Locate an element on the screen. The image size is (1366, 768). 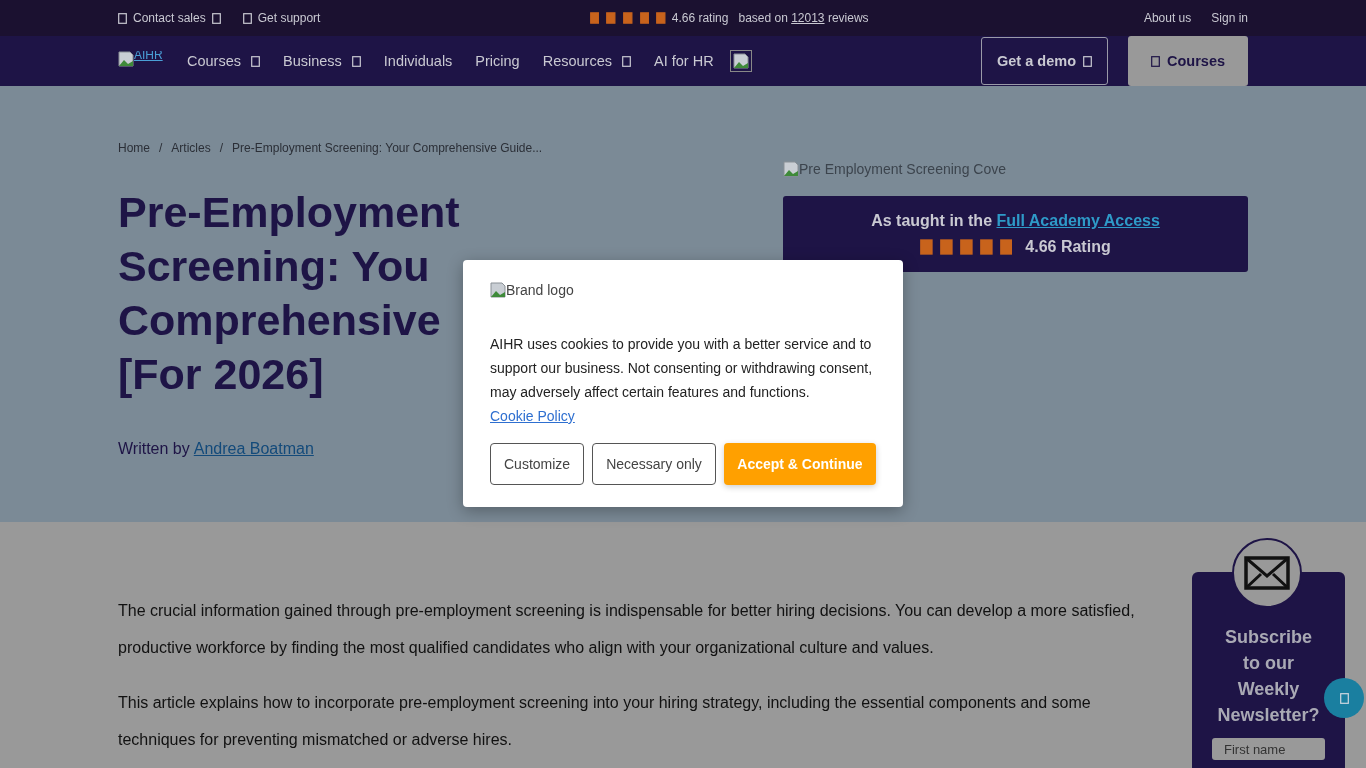
nav-item: Business is located at coordinates (322, 61).